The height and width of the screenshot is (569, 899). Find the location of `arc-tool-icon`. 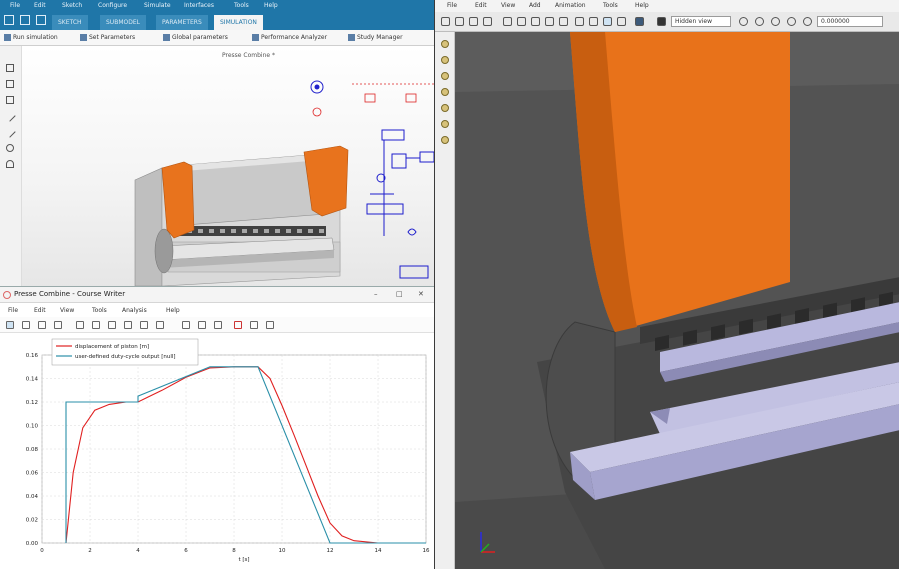

arc-tool-icon is located at coordinates (10, 164).